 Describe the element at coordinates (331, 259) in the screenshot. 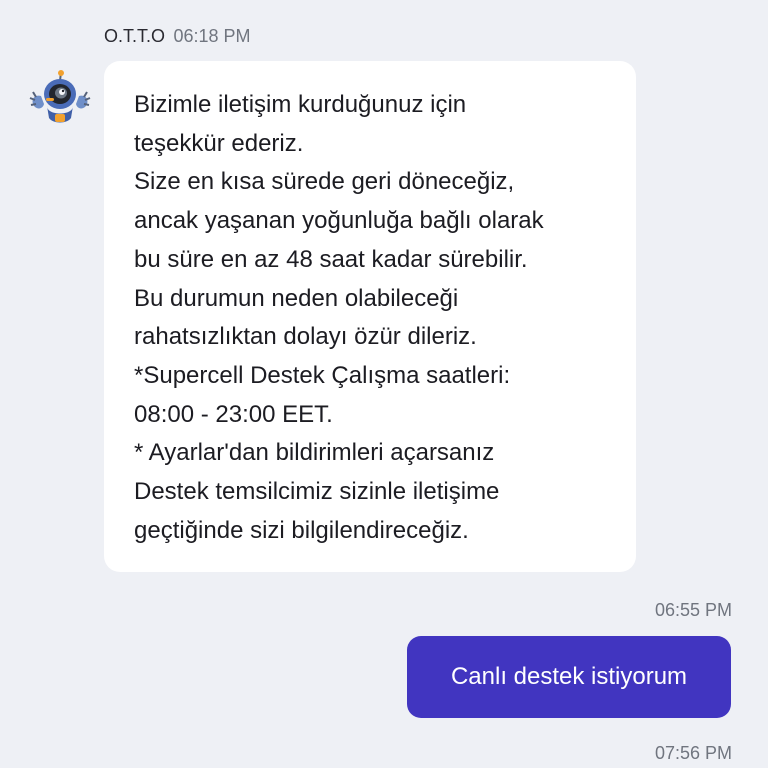

I see `message-line: bu süre en az 48 saat kadar sürebilir.` at that location.